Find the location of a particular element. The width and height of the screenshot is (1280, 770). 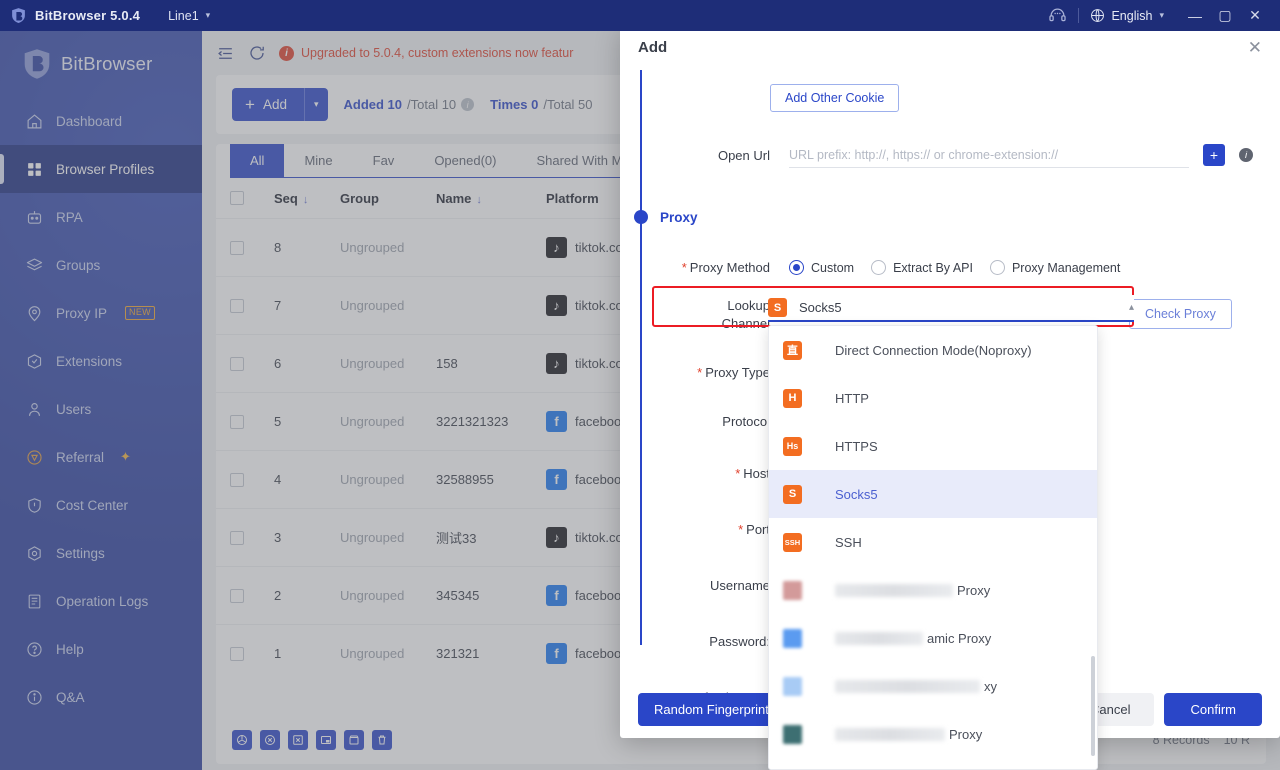

proxy-type-option: S Socks5 is located at coordinates (933, 494).